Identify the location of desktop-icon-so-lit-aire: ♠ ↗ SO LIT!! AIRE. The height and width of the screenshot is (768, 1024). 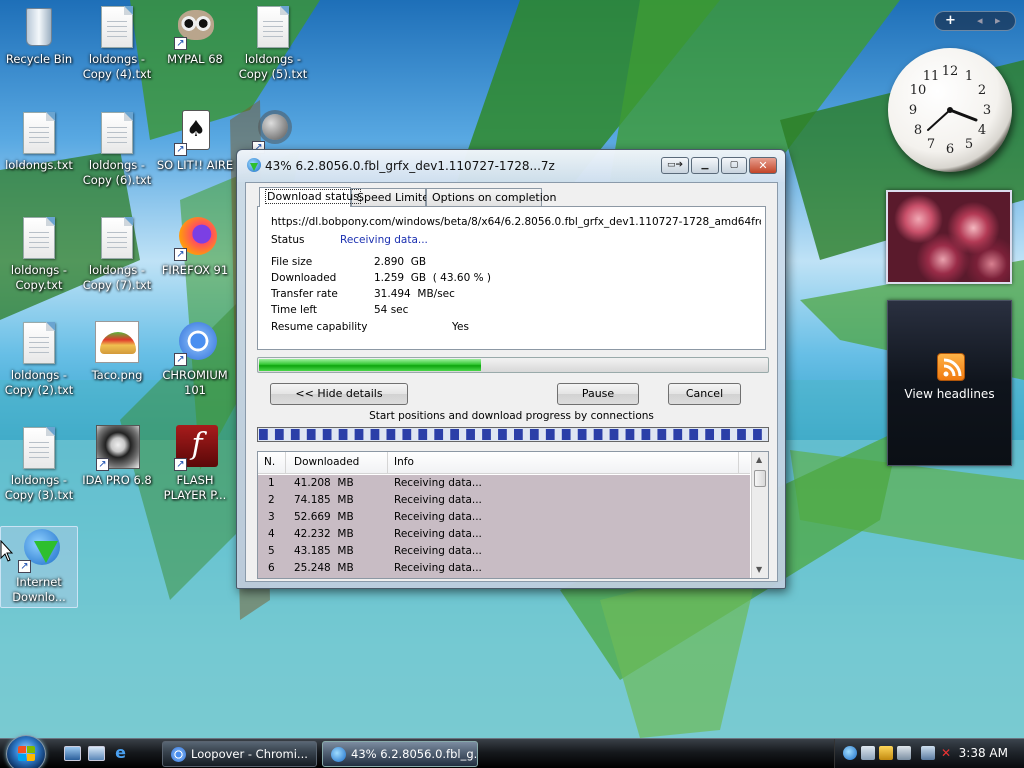
(195, 141).